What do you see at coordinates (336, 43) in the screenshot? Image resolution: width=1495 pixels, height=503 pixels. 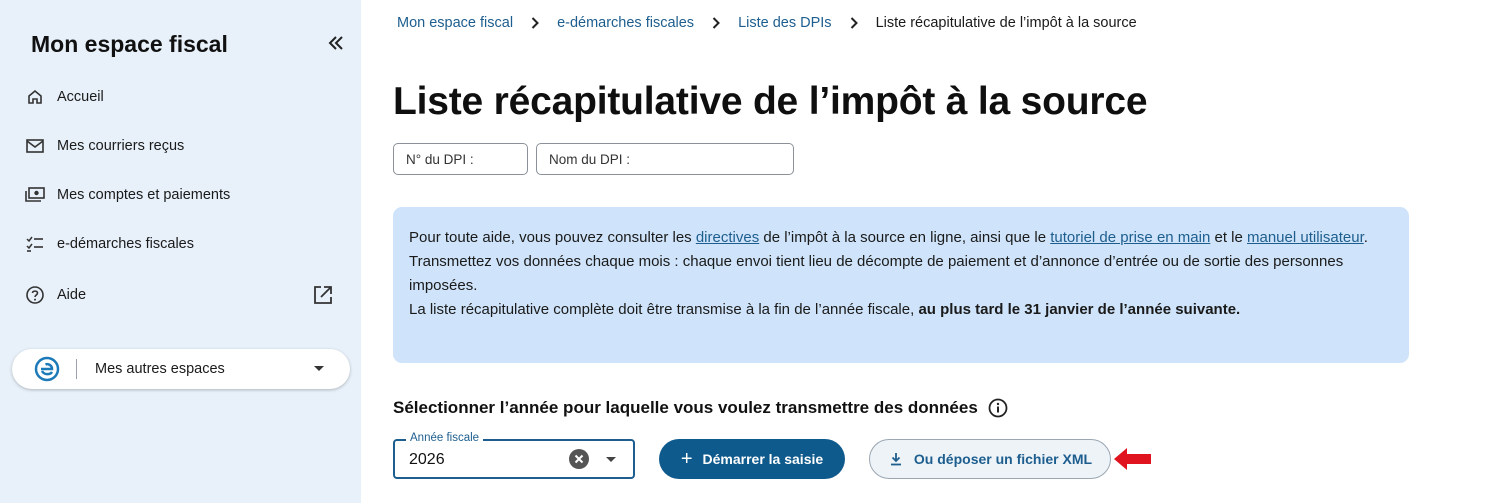 I see `collapse-sidebar-icon` at bounding box center [336, 43].